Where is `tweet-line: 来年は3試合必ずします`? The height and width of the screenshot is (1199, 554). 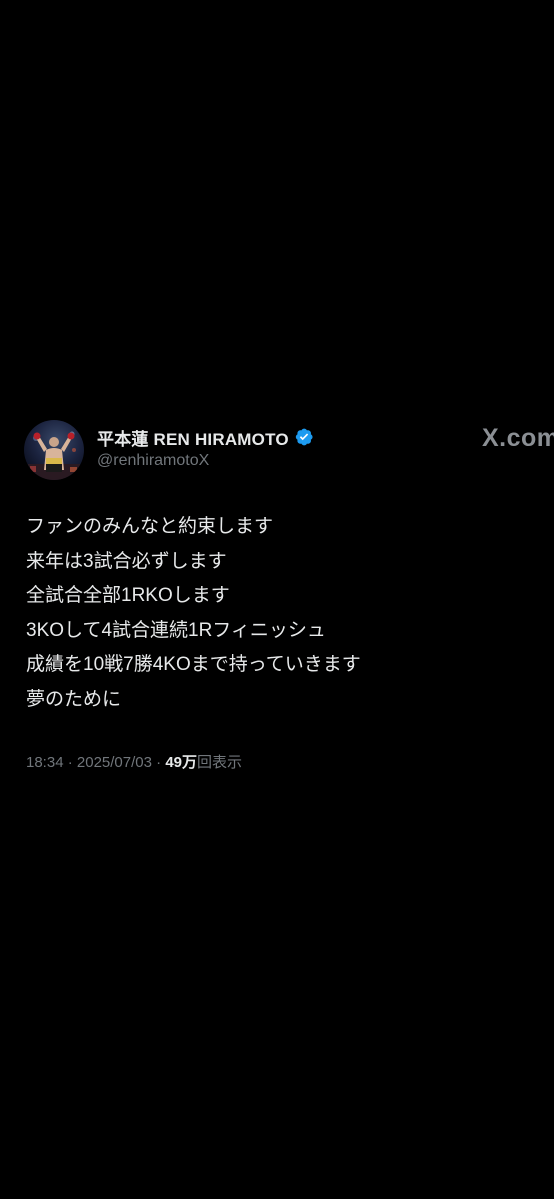 tweet-line: 来年は3試合必ずします is located at coordinates (126, 561).